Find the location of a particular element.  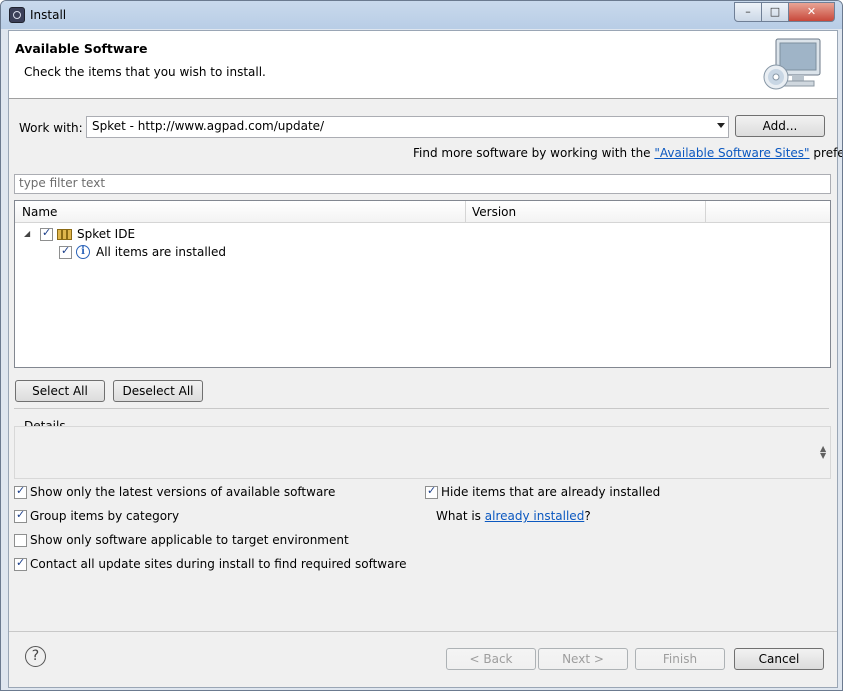

select-all-button: Select All is located at coordinates (60, 391).